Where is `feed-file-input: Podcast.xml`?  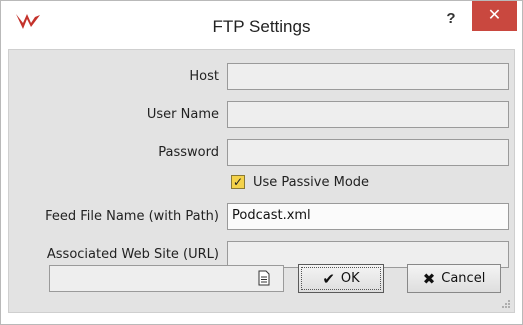 feed-file-input: Podcast.xml is located at coordinates (368, 216).